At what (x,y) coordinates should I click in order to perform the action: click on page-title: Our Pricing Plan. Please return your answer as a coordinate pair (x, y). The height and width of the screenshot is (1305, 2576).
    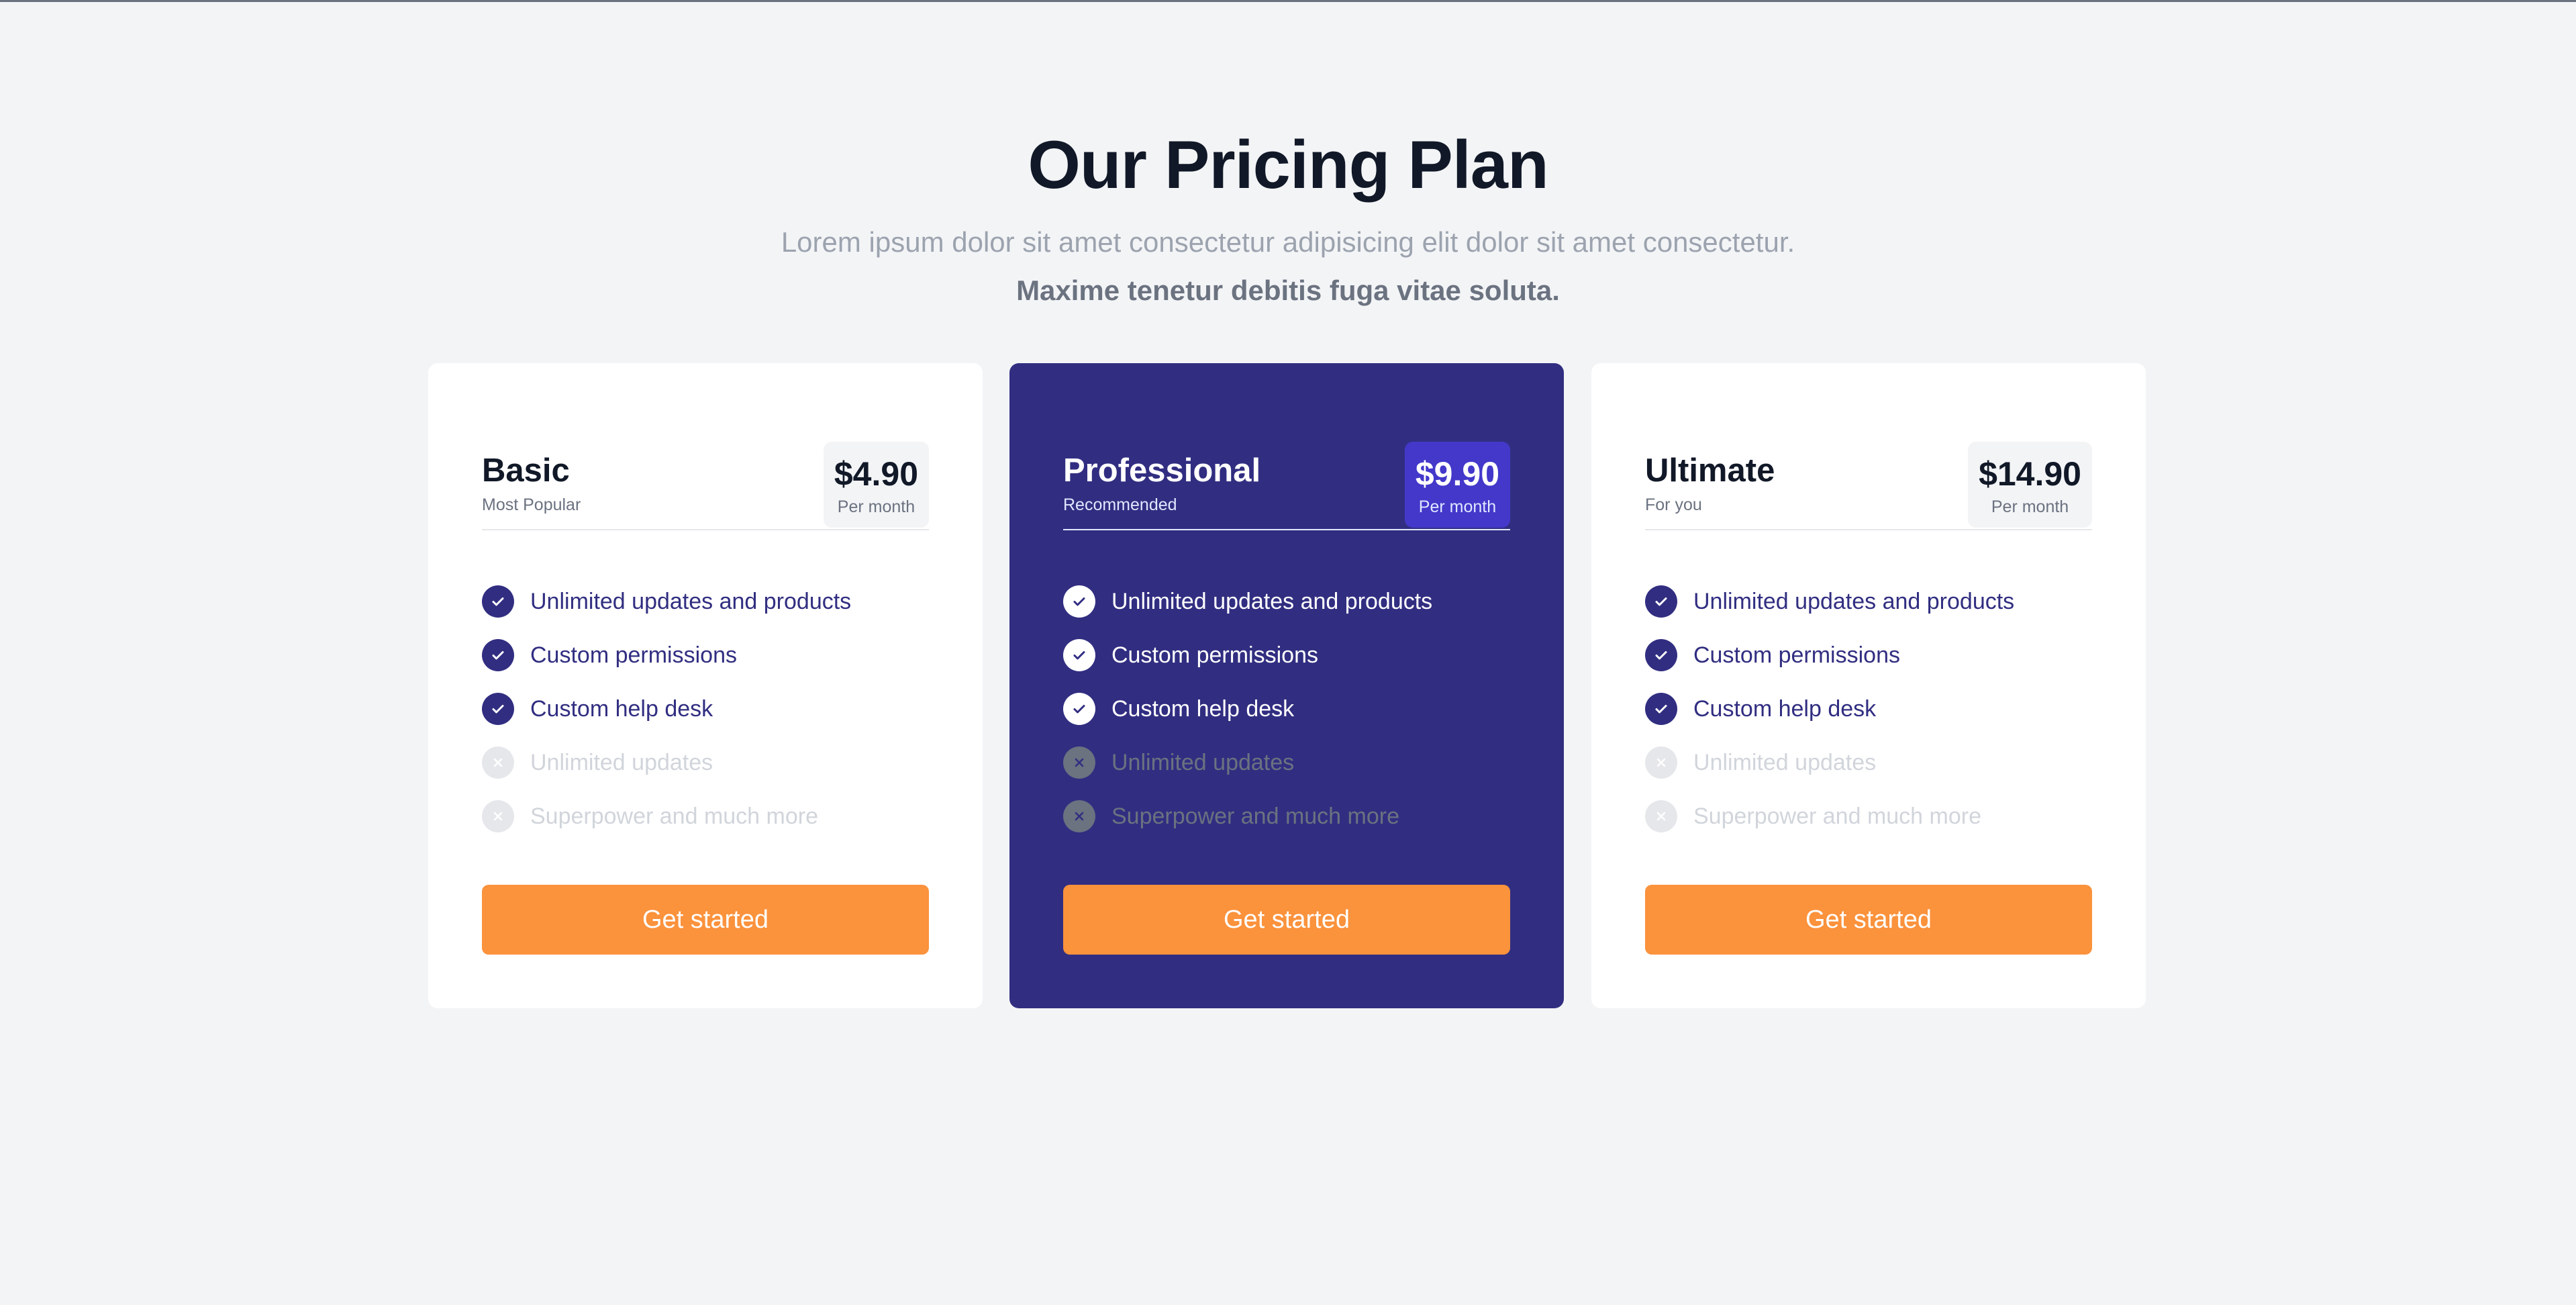
    Looking at the image, I should click on (1288, 165).